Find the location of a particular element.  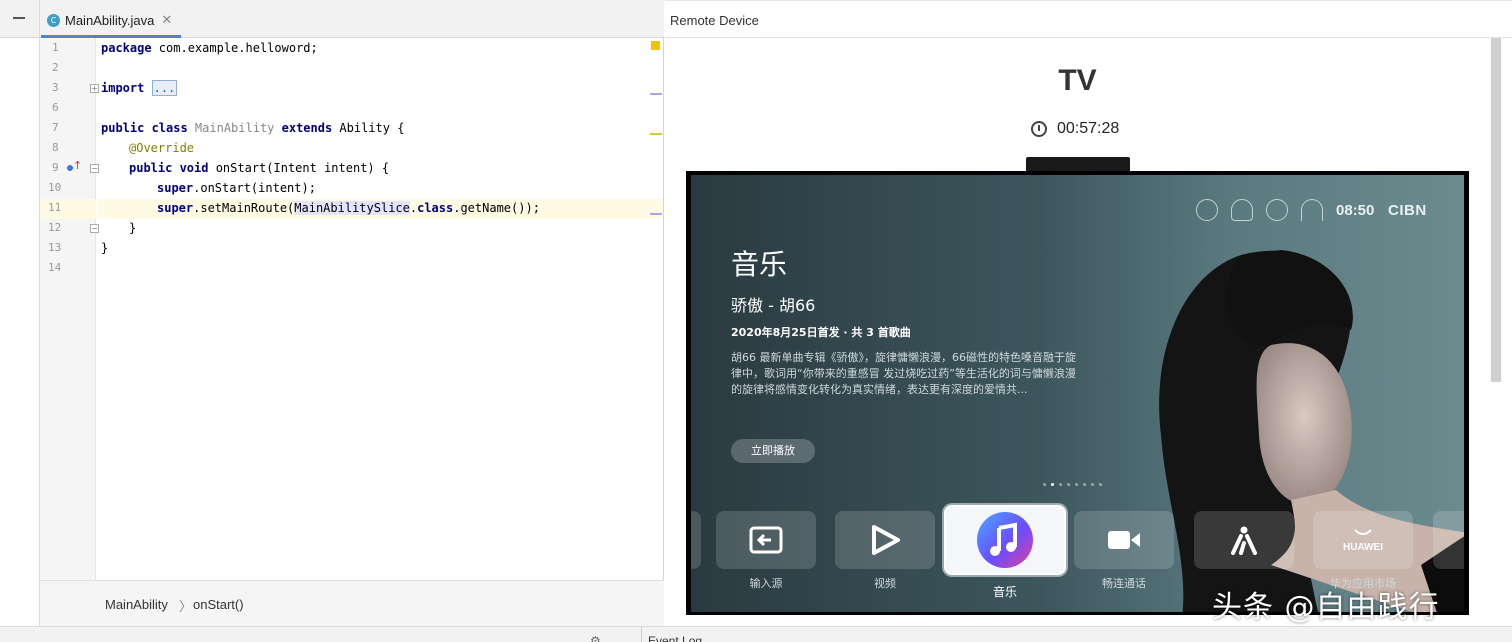

huawei-brand-text: HUAWEI is located at coordinates (1363, 547).